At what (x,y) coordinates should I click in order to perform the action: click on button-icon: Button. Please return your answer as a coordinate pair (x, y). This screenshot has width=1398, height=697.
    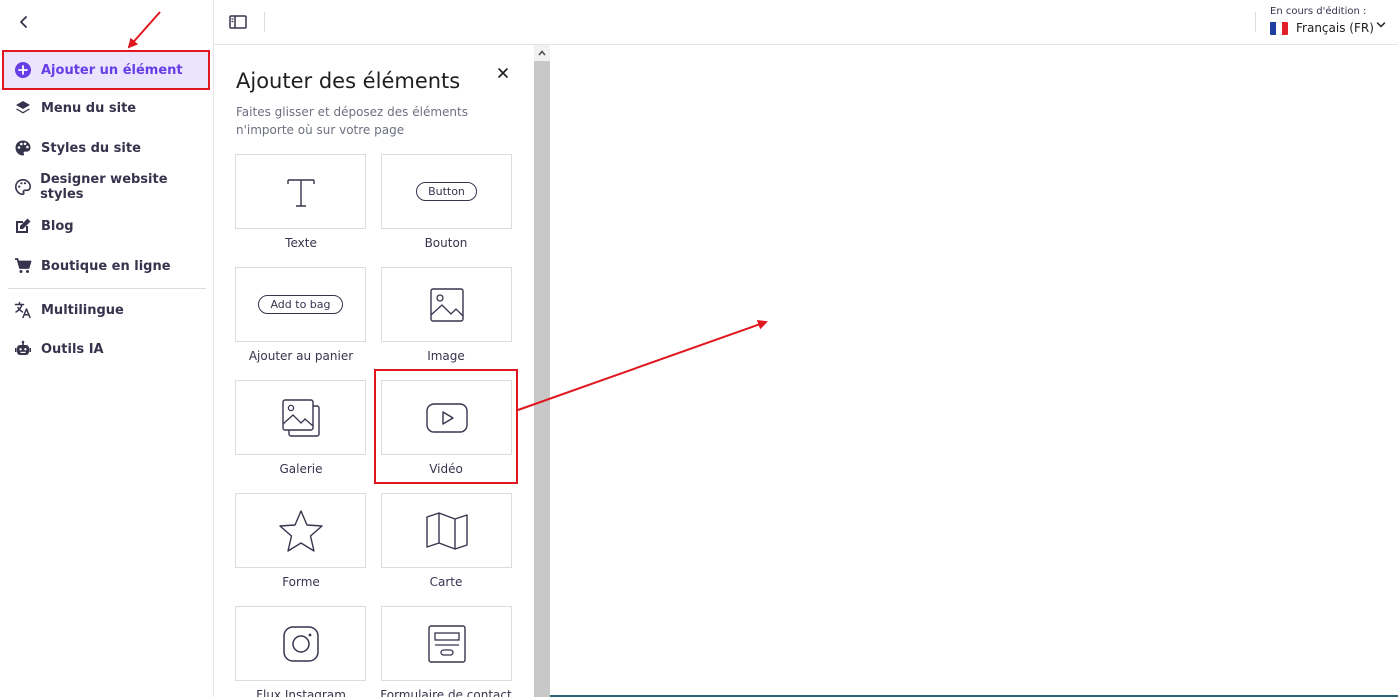
    Looking at the image, I should click on (446, 191).